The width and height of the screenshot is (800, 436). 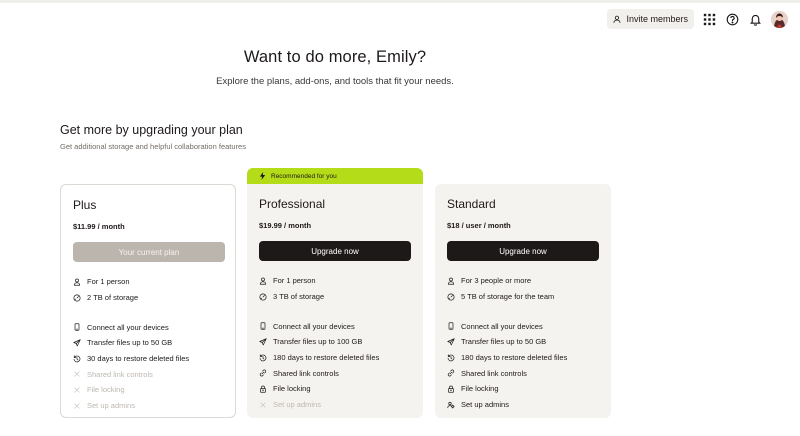 What do you see at coordinates (299, 297) in the screenshot?
I see `feature-text: 3 TB of storage` at bounding box center [299, 297].